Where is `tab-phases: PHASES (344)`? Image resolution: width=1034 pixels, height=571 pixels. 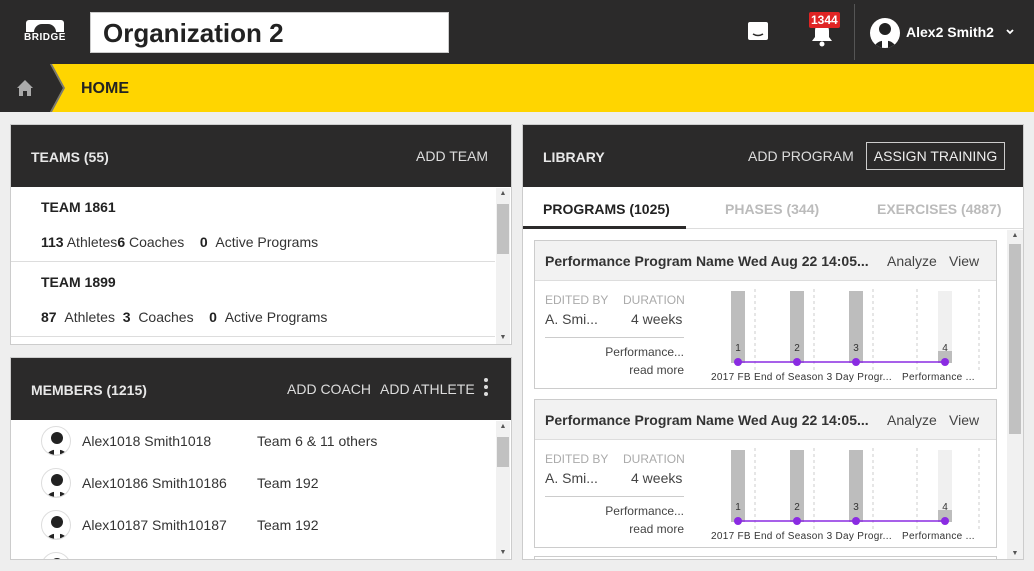
tab-phases: PHASES (344) is located at coordinates (772, 209).